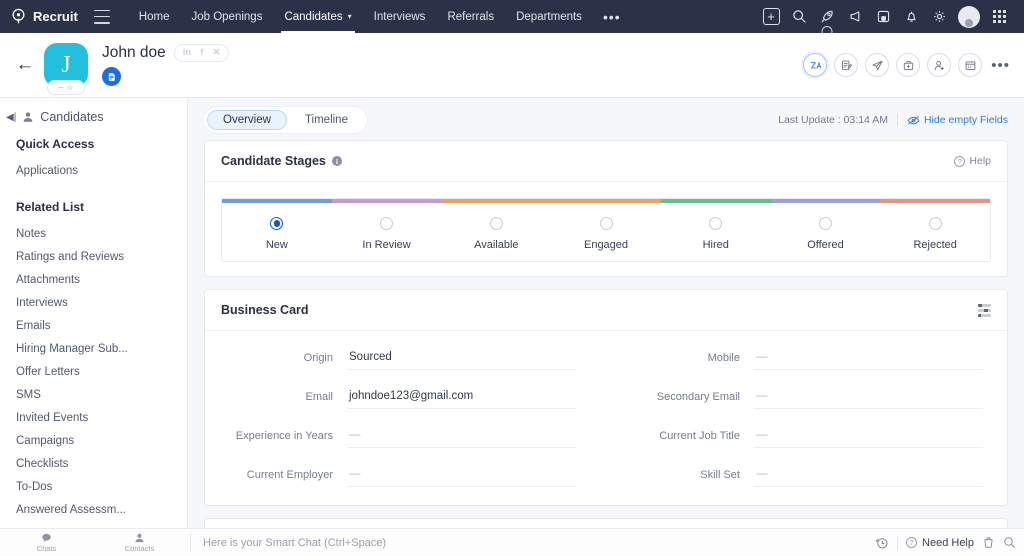 The width and height of the screenshot is (1024, 556). Describe the element at coordinates (216, 53) in the screenshot. I see `twitter-x-icon: ✕` at that location.